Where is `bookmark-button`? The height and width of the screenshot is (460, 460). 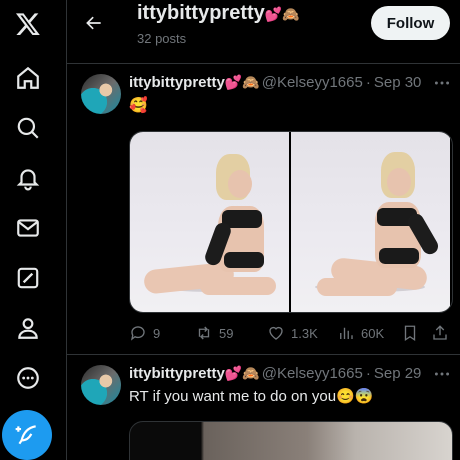
bookmark-button is located at coordinates (413, 333).